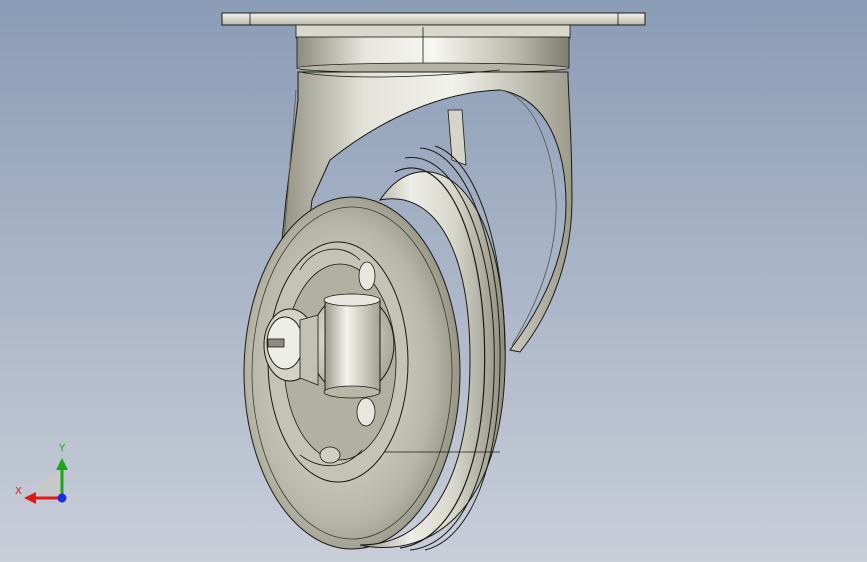 The image size is (867, 562). I want to click on swivel-bearing, so click(433, 49).